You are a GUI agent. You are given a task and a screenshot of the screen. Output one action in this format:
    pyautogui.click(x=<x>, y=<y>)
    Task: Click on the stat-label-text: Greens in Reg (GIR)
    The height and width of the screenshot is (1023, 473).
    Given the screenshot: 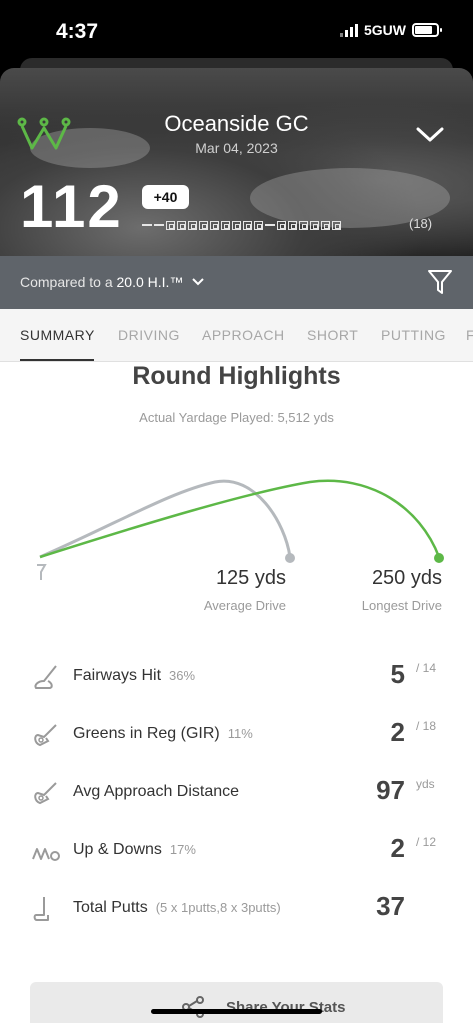 What is the action you would take?
    pyautogui.click(x=146, y=733)
    